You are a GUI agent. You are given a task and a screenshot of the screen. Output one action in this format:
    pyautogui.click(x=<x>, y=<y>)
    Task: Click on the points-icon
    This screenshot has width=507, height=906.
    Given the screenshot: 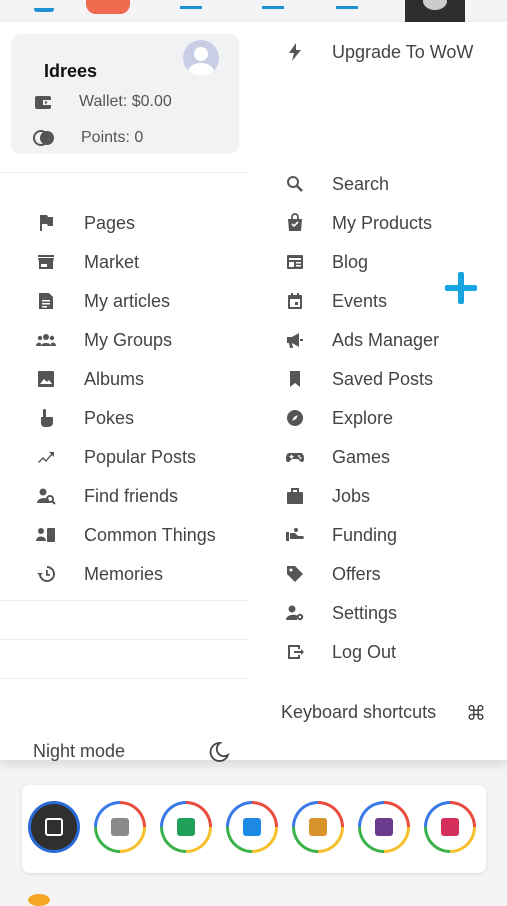 What is the action you would take?
    pyautogui.click(x=43, y=138)
    